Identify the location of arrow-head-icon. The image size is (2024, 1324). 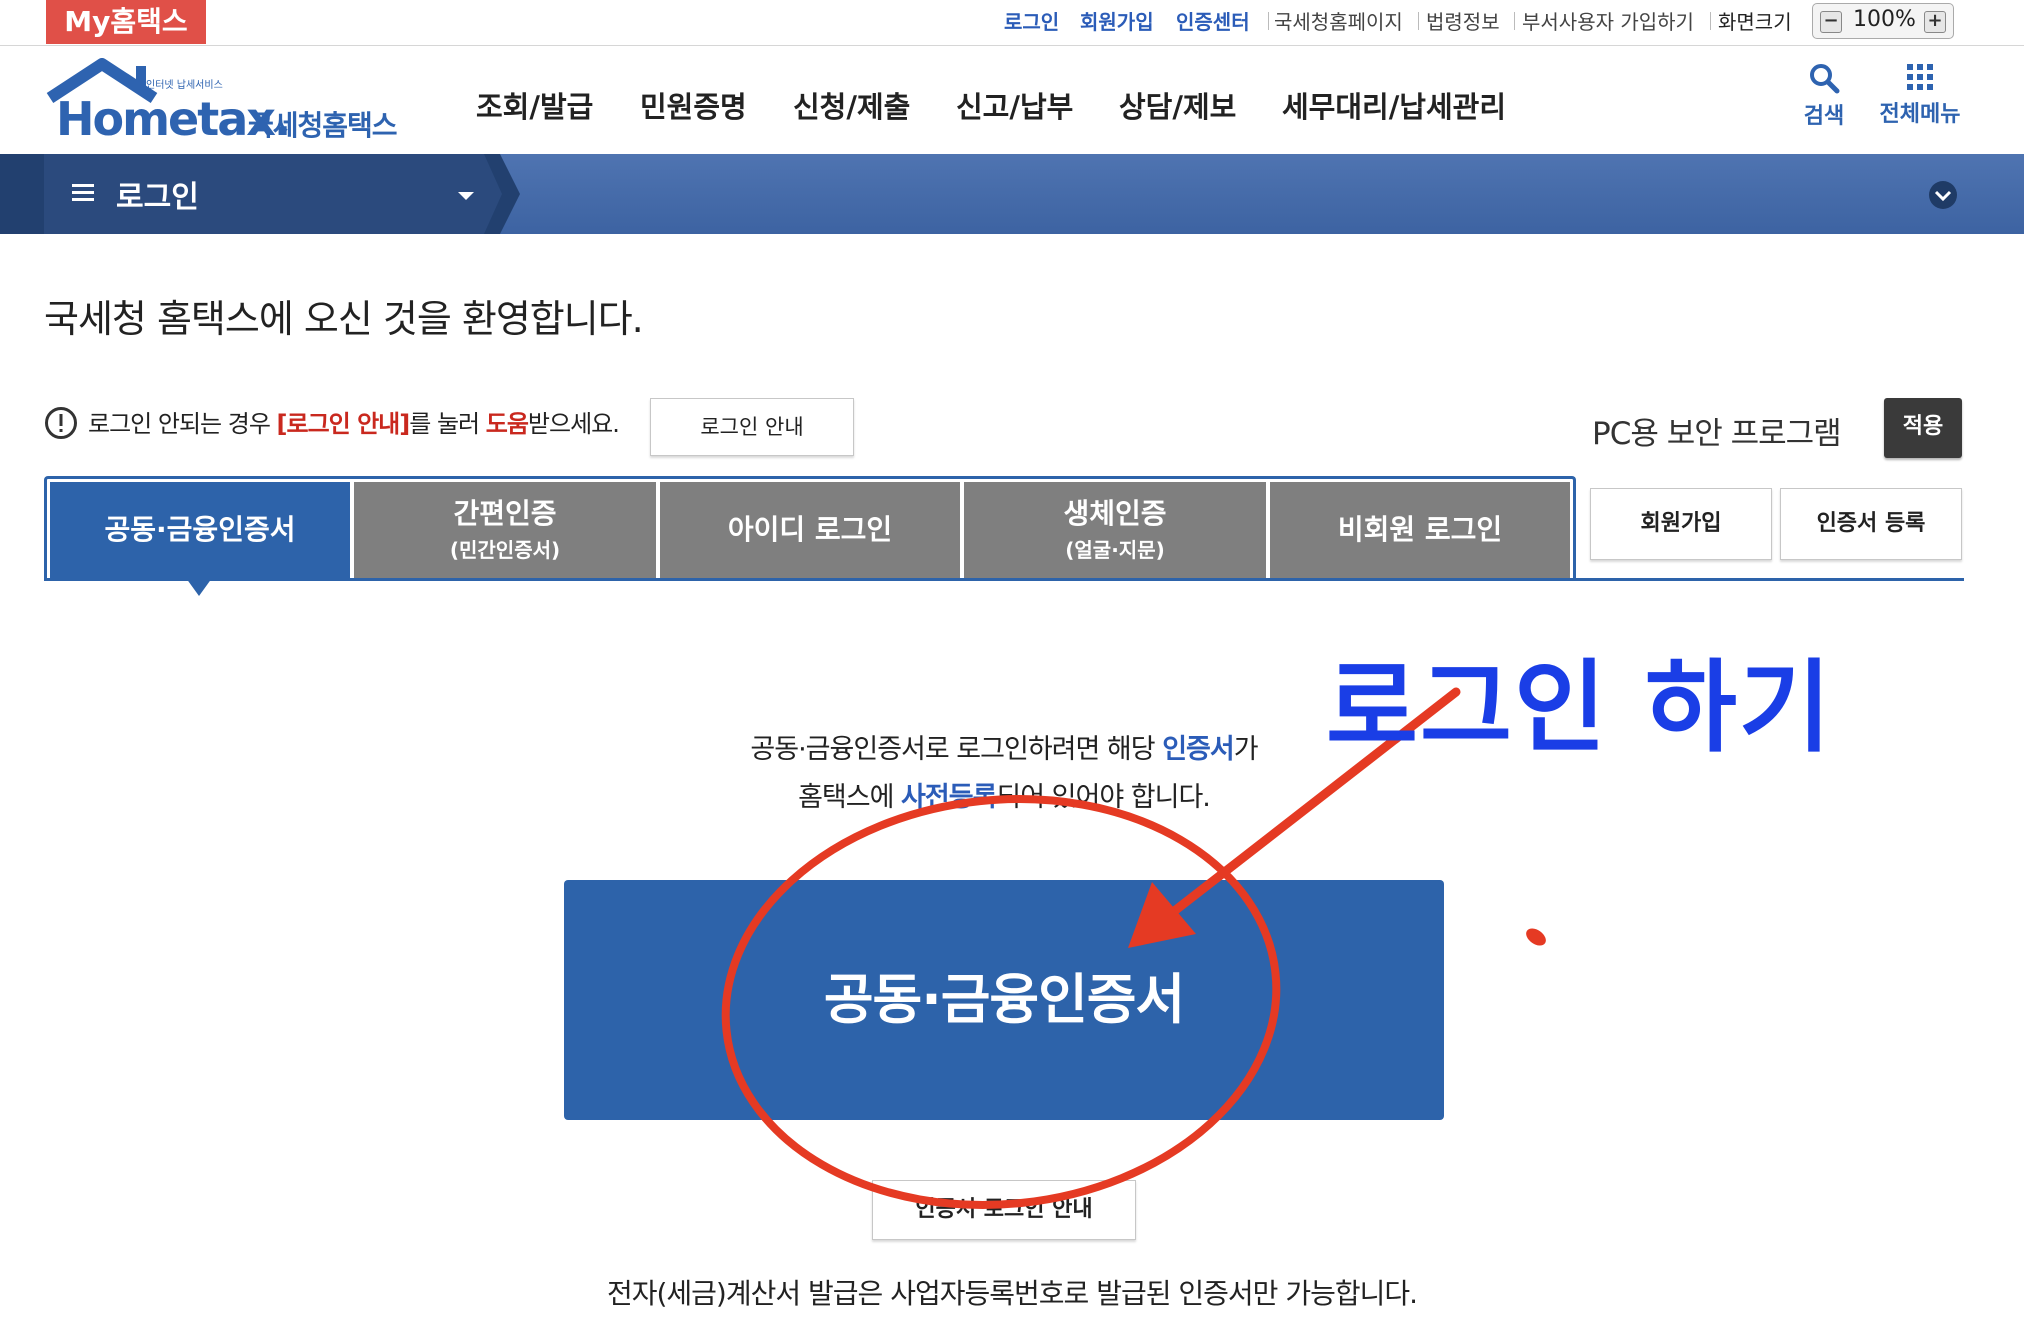
(1162, 915).